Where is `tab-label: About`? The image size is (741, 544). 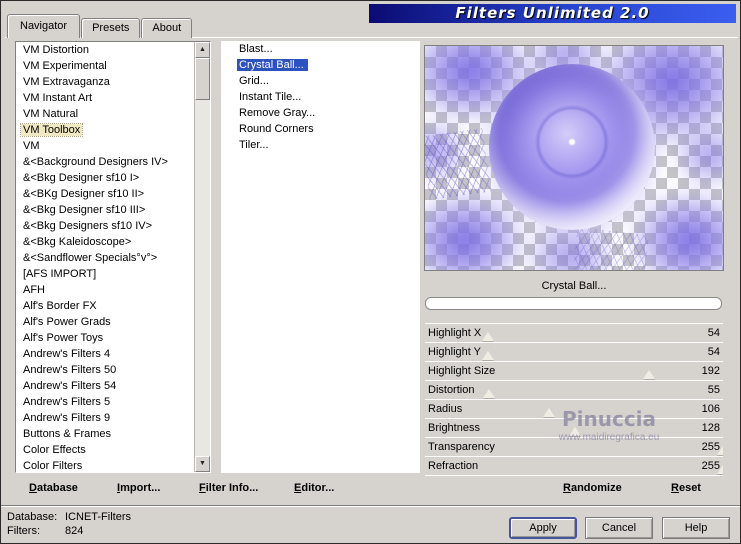 tab-label: About is located at coordinates (167, 28).